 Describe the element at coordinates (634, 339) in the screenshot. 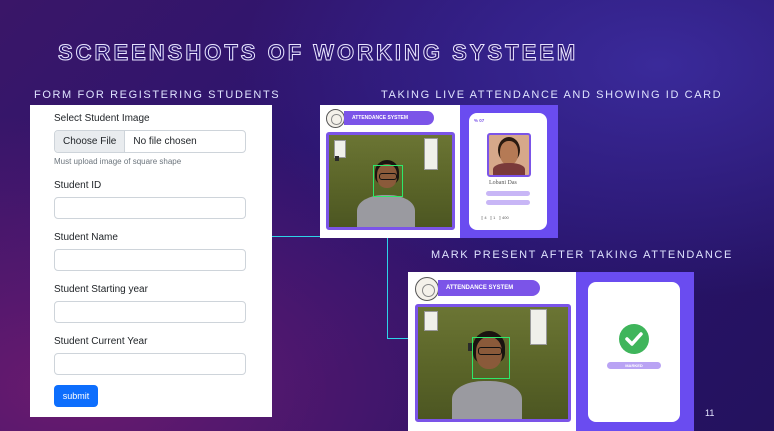

I see `check-icon` at that location.